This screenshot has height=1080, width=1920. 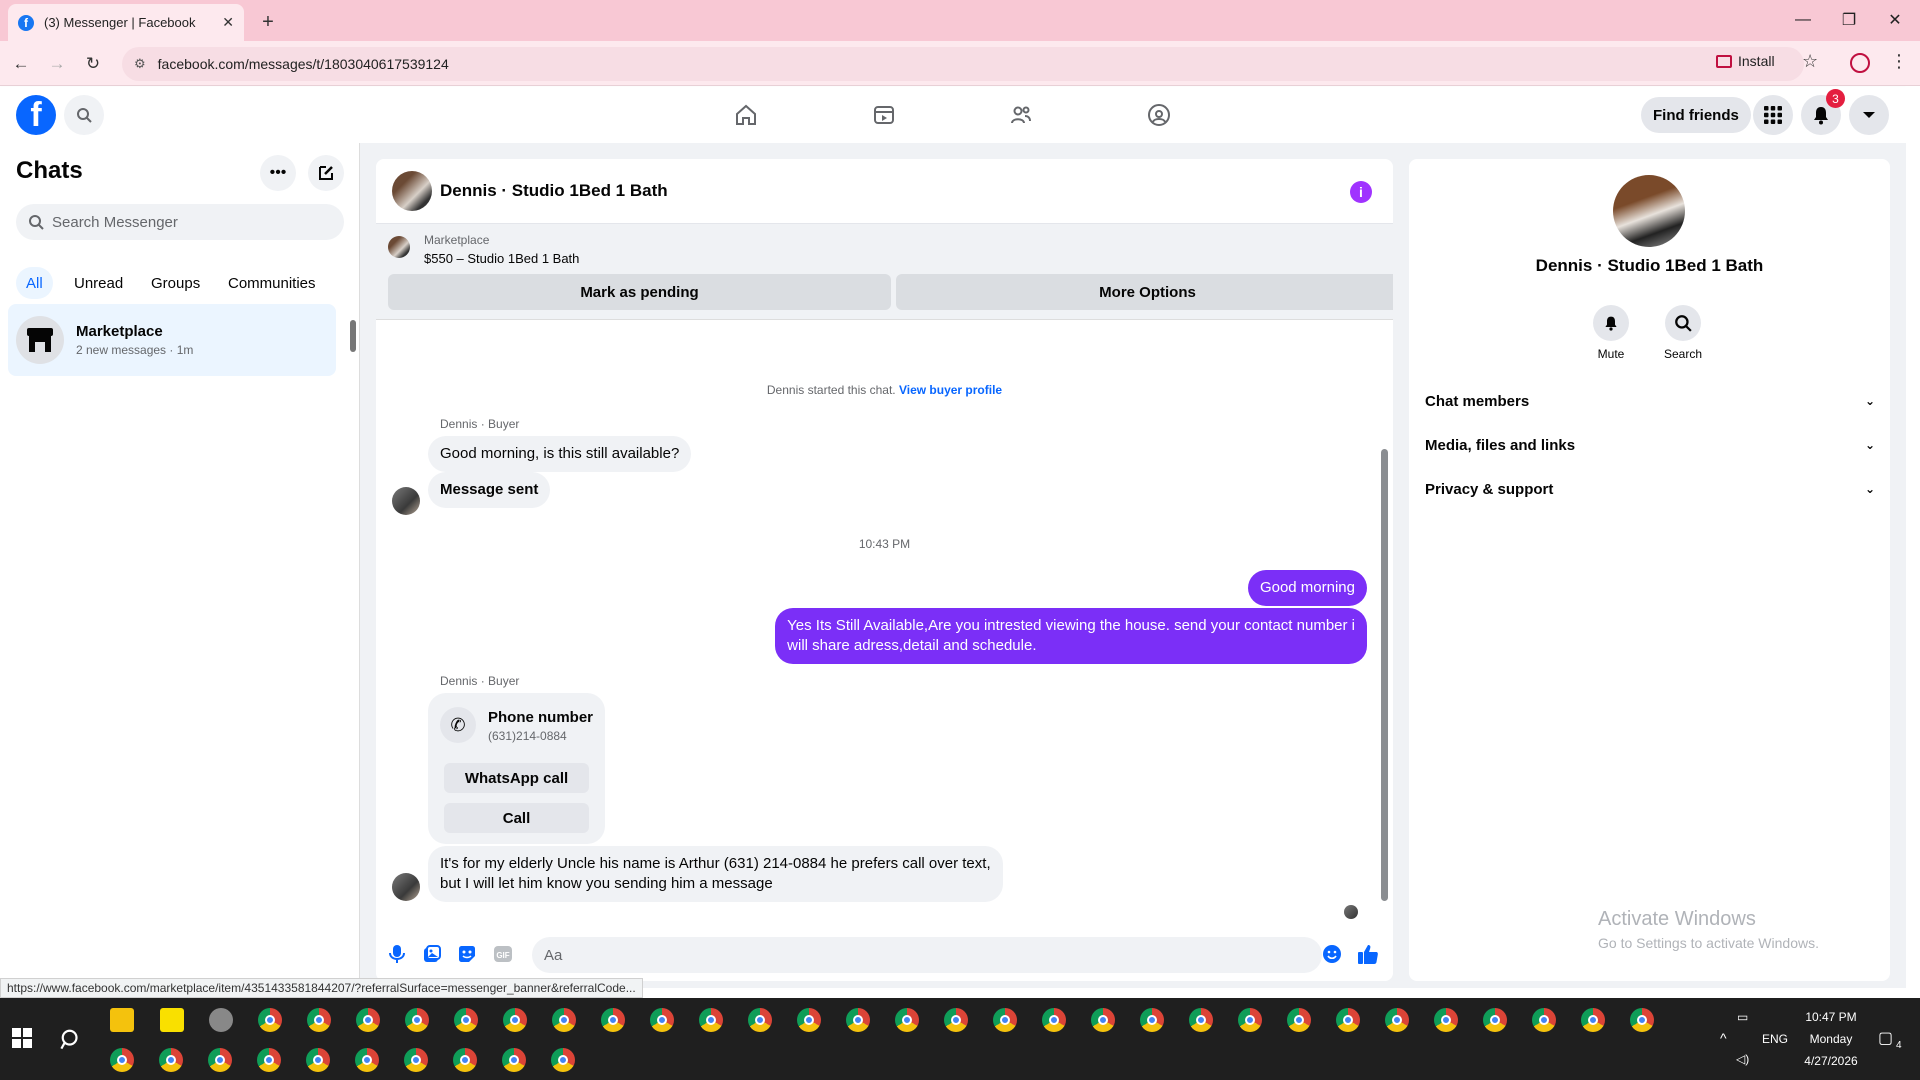 I want to click on find-friends-button: Find friends, so click(x=1696, y=115).